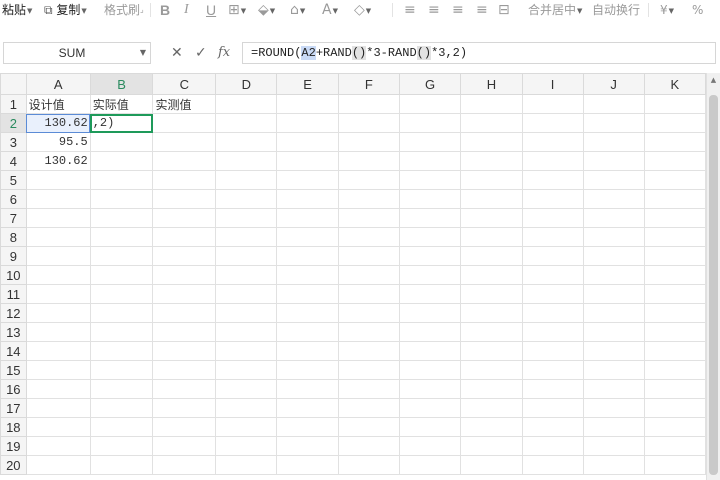 This screenshot has height=480, width=720. Describe the element at coordinates (368, 180) in the screenshot. I see `cell-f5` at that location.